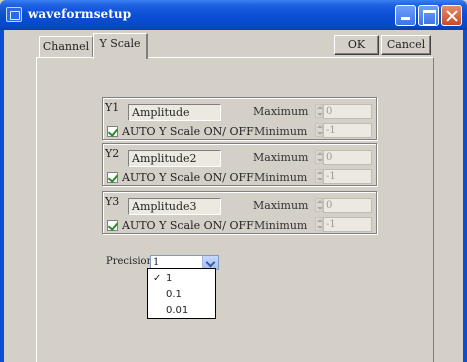  I want to click on ok-button: OK, so click(356, 45).